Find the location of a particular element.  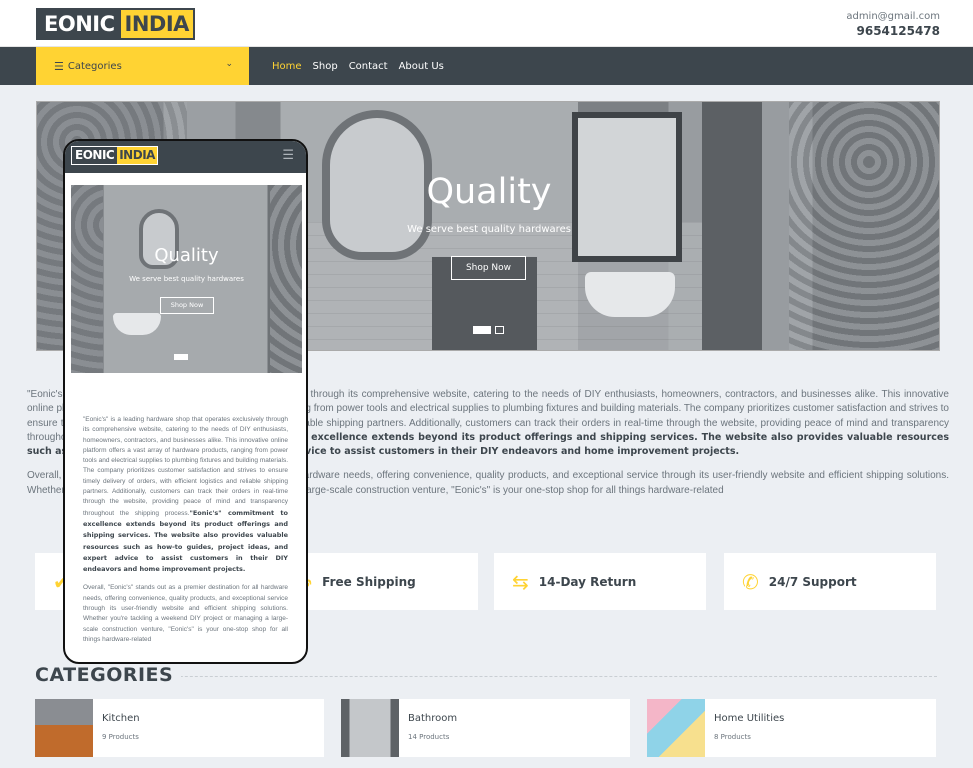

top-header: EONIC INDIA admin@gmail.com 9654125478 is located at coordinates (486, 23).